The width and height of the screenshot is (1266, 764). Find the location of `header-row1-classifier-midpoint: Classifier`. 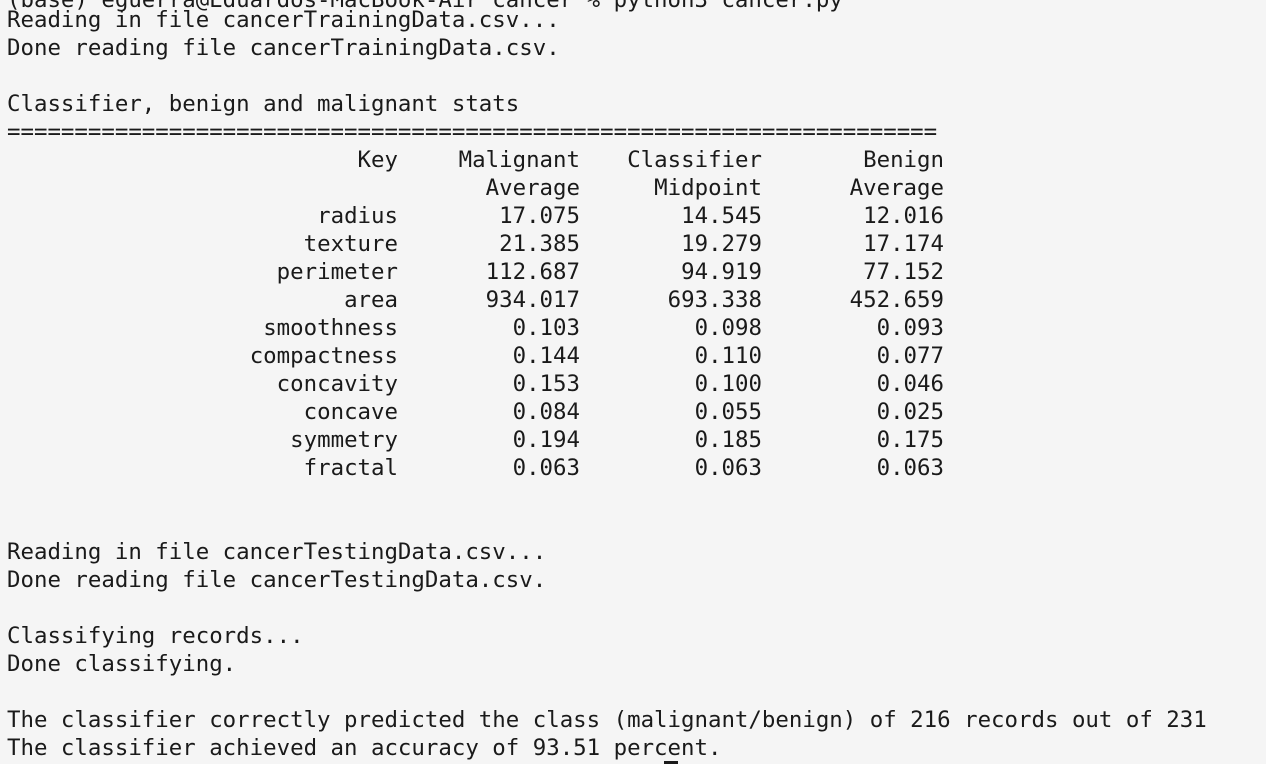

header-row1-classifier-midpoint: Classifier is located at coordinates (694, 160).